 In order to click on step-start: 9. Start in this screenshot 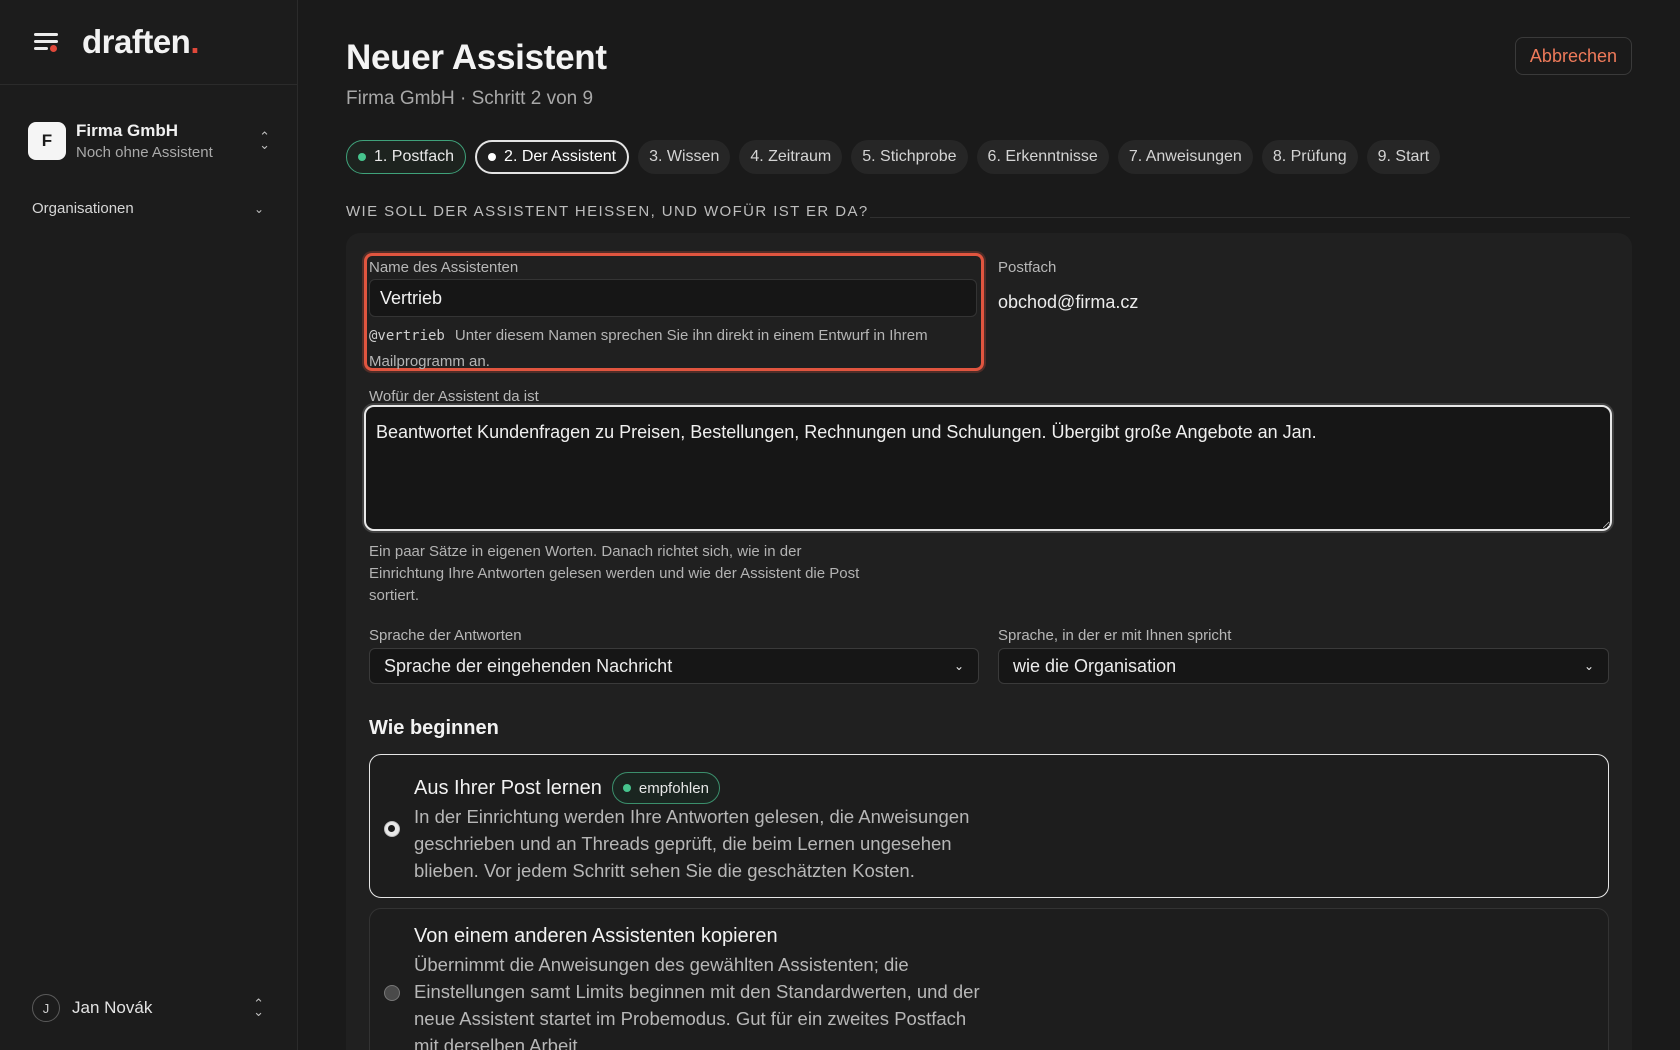, I will do `click(1403, 157)`.